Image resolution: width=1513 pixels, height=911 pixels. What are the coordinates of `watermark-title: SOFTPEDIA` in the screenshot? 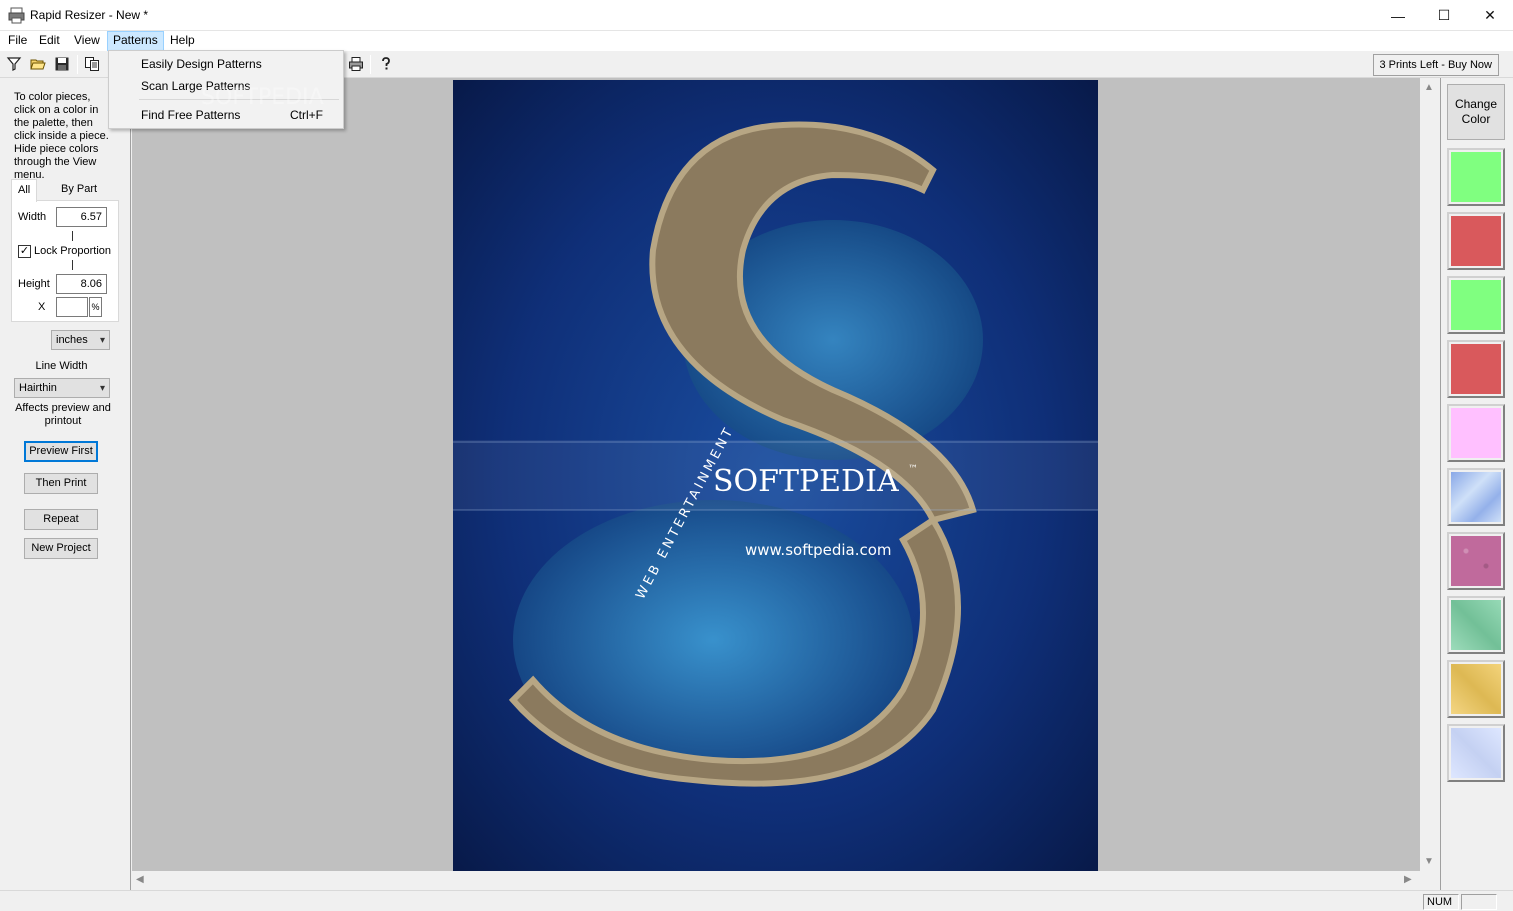 It's located at (806, 481).